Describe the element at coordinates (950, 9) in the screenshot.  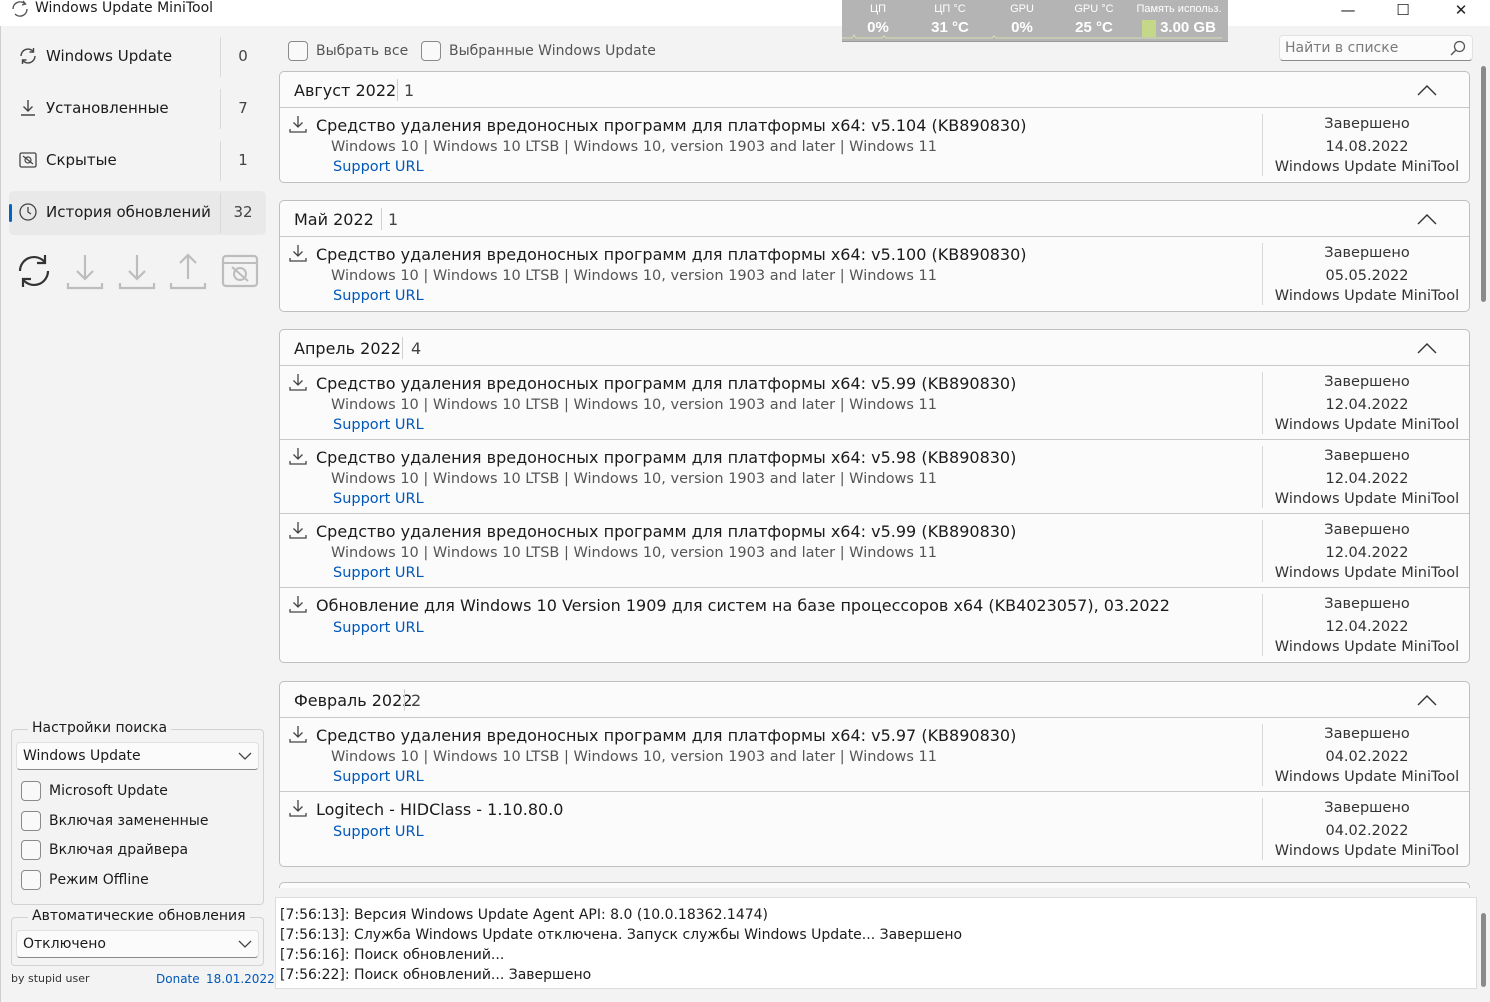
I see `cpu-temp-label: ЦП °C` at that location.